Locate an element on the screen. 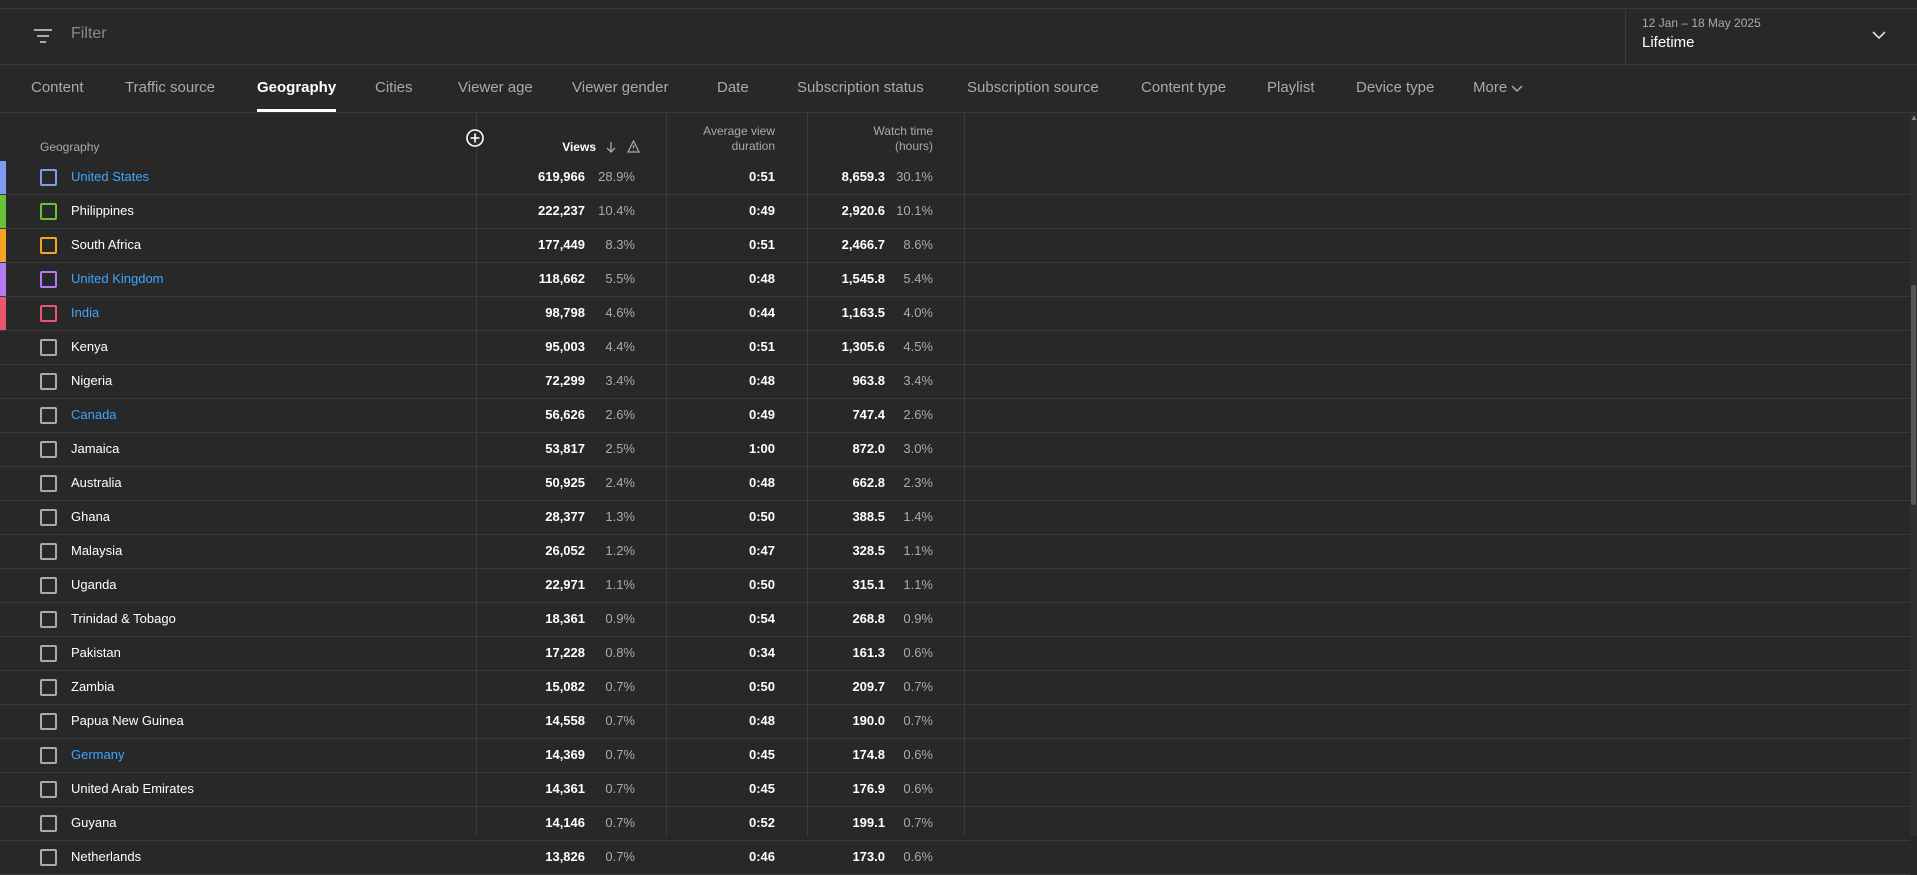  watch-time-value: 173.0 is located at coordinates (868, 856).